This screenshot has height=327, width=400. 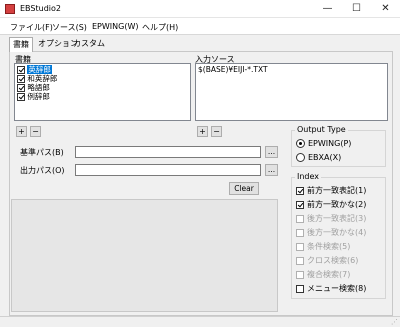 I want to click on index-option: メニュー検索(8), so click(x=331, y=288).